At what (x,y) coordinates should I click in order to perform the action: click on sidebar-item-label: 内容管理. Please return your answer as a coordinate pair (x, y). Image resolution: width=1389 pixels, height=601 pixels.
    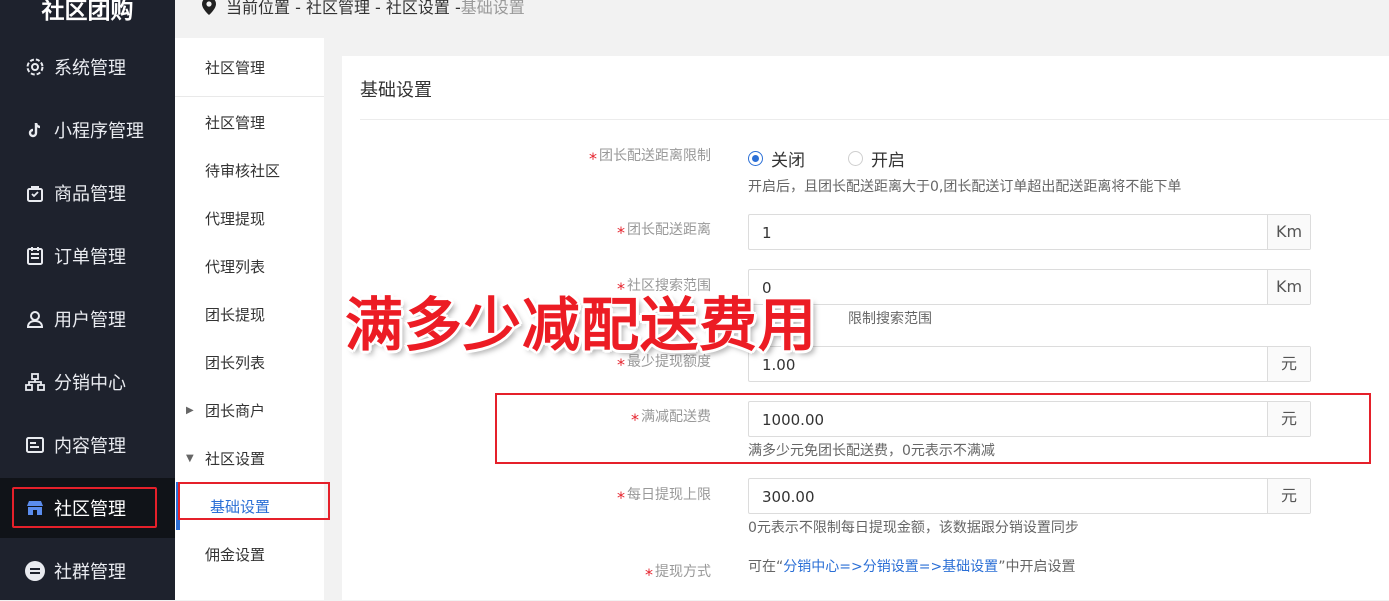
    Looking at the image, I should click on (90, 446).